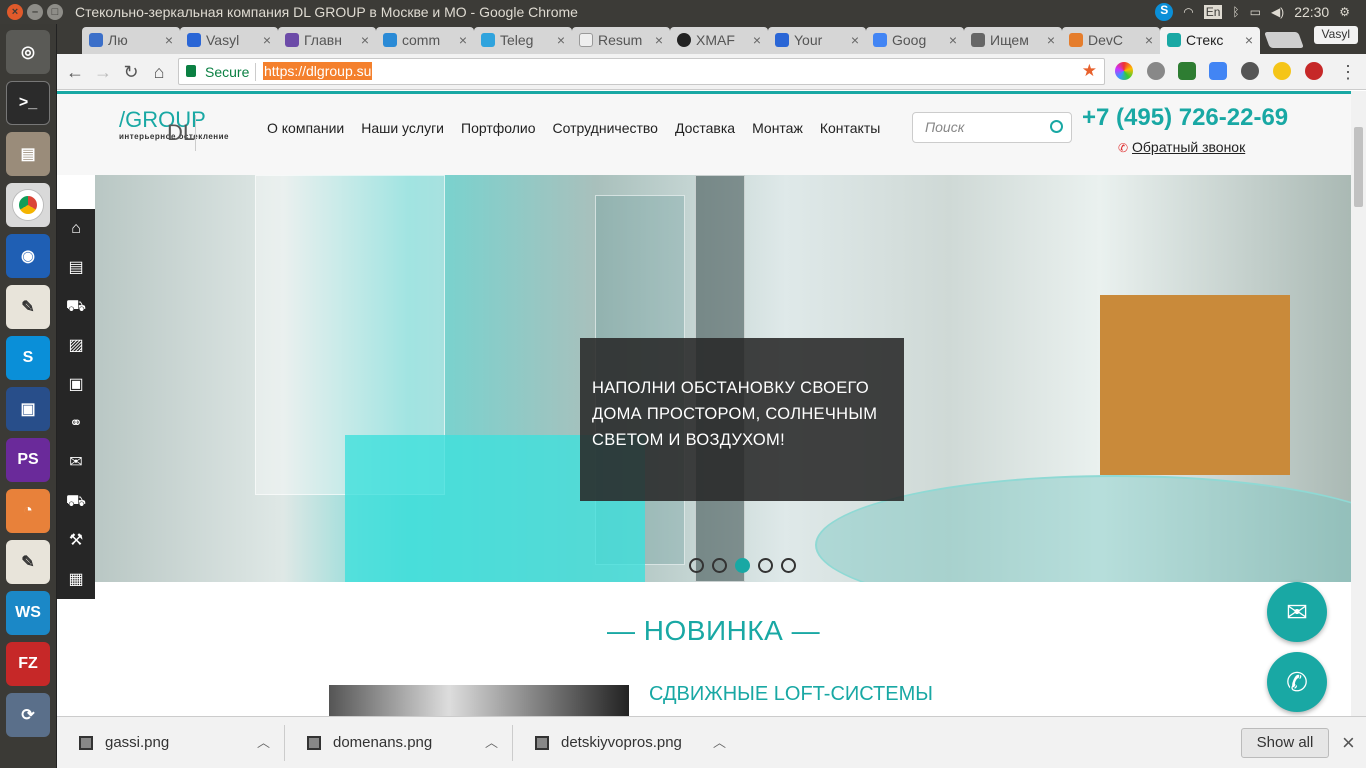 The height and width of the screenshot is (768, 1366). What do you see at coordinates (1314, 71) in the screenshot?
I see `adblock-extension-icon` at bounding box center [1314, 71].